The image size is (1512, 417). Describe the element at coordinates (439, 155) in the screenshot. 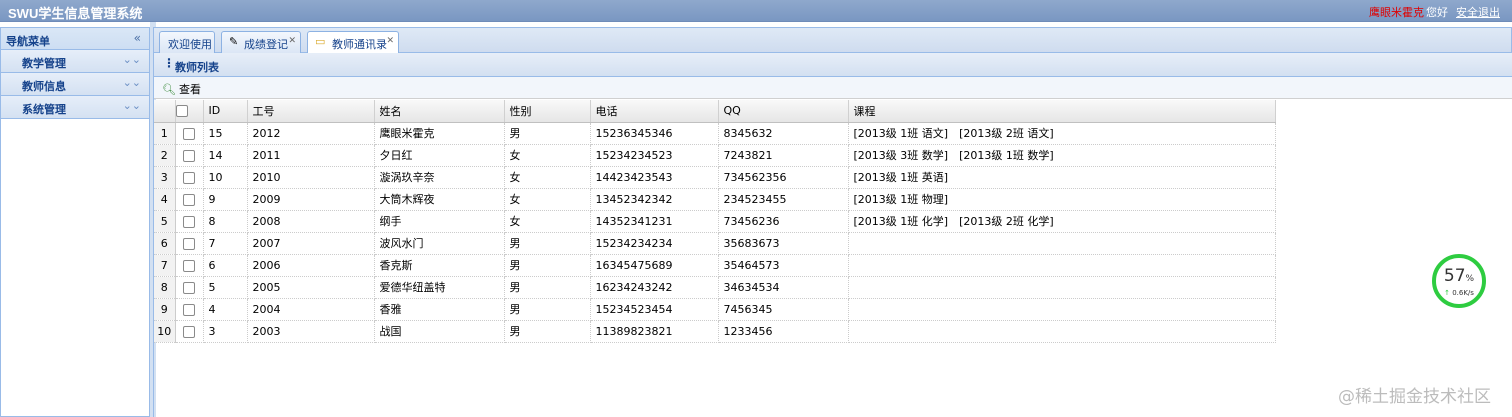

I see `cell-name: 夕日红` at that location.